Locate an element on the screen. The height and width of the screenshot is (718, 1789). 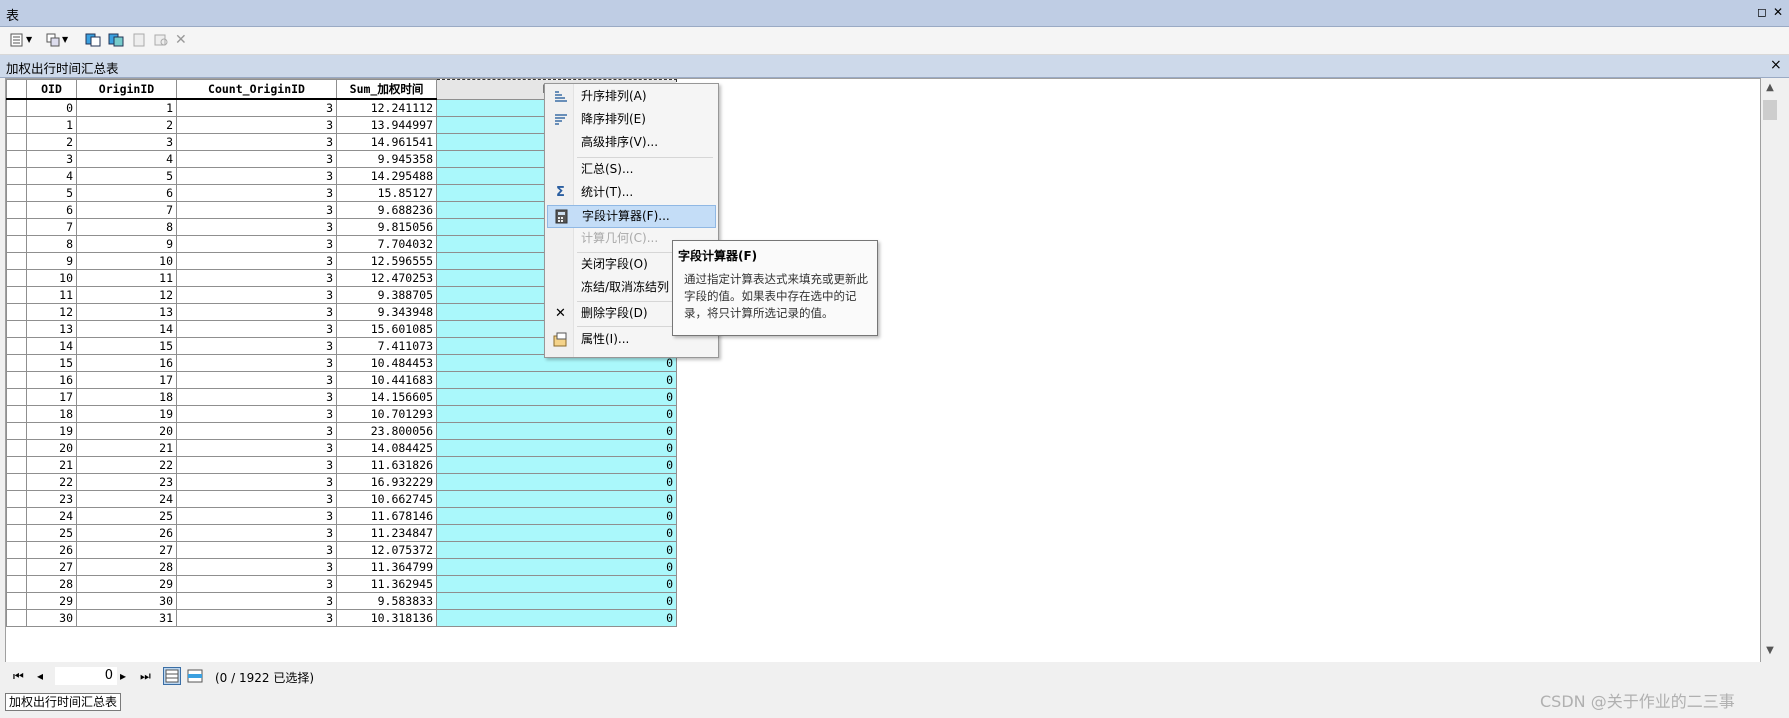
table-cell: 10.662745 is located at coordinates (386, 499).